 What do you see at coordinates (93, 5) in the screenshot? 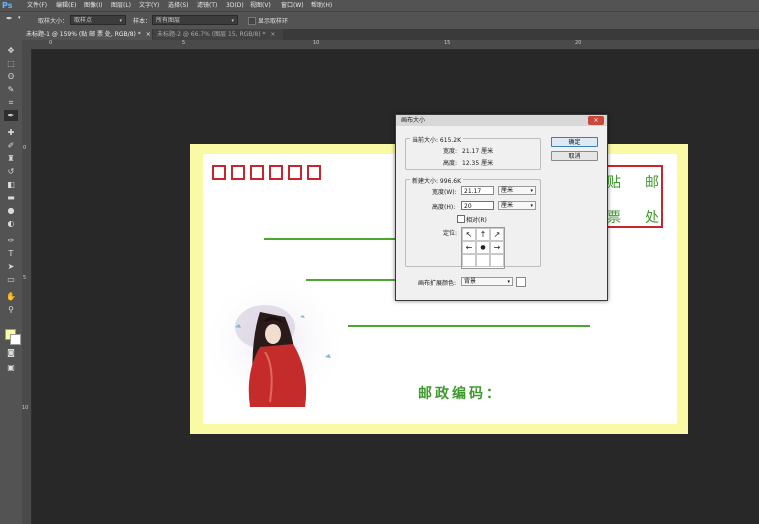
I see `menu-image: 图像(I)` at bounding box center [93, 5].